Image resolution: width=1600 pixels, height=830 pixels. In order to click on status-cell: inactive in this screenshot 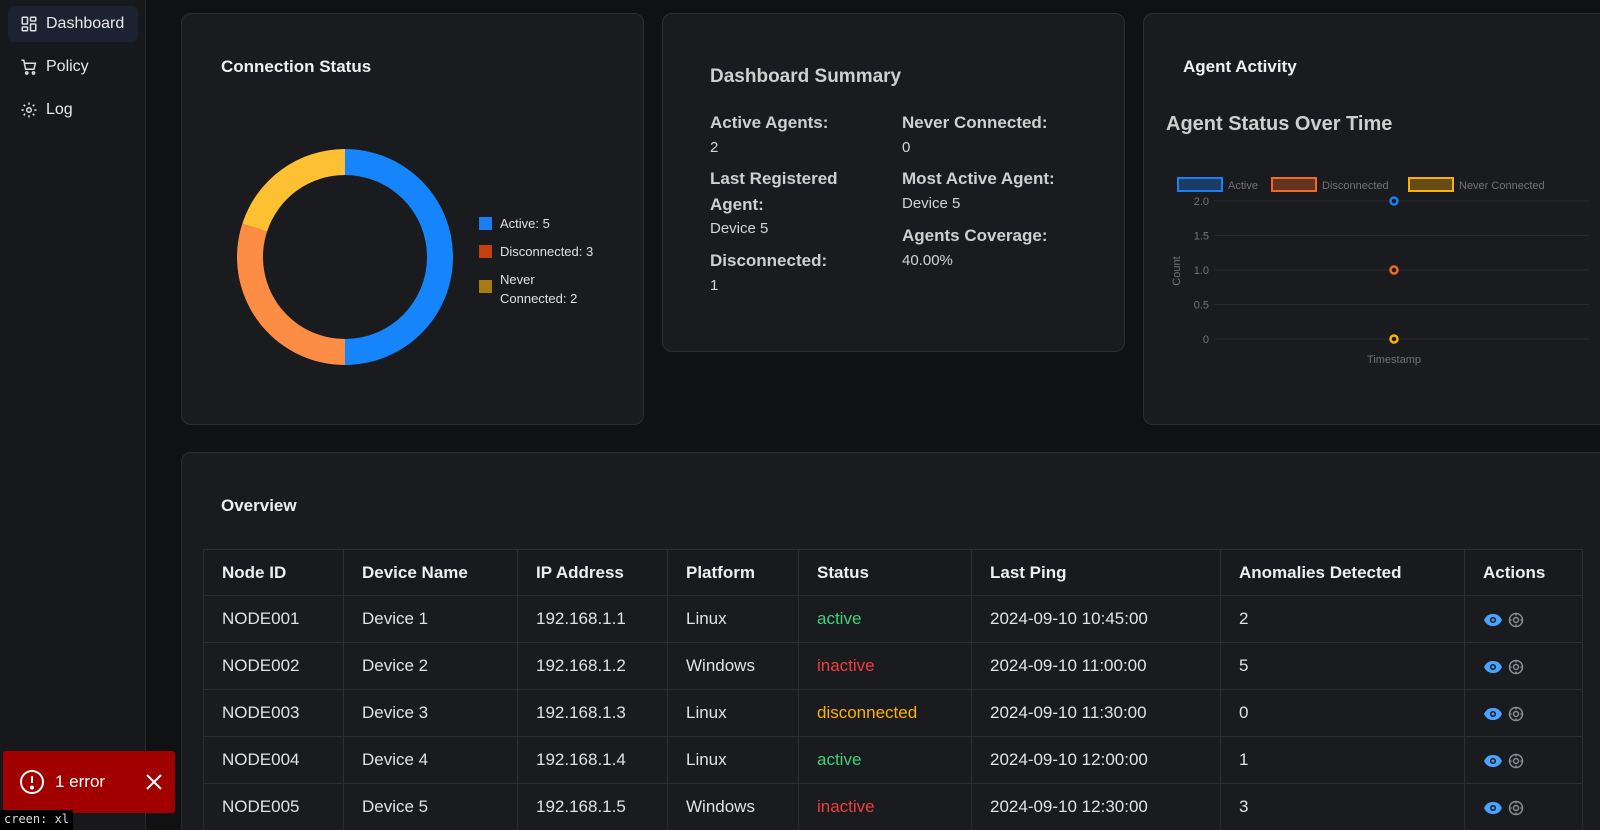, I will do `click(885, 806)`.